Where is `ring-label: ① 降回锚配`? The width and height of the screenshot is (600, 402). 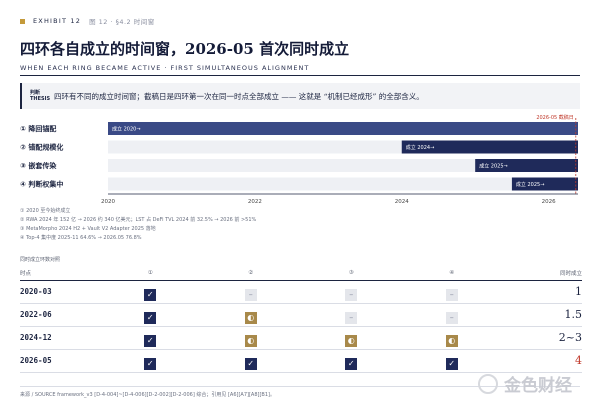 ring-label: ① 降回锚配 is located at coordinates (38, 128).